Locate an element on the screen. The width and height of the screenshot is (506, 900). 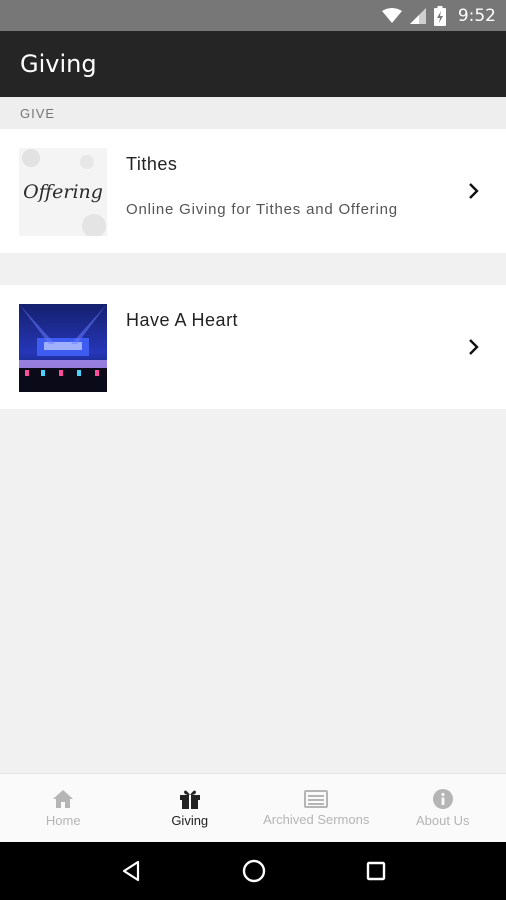
item-title: Tithes is located at coordinates (152, 164).